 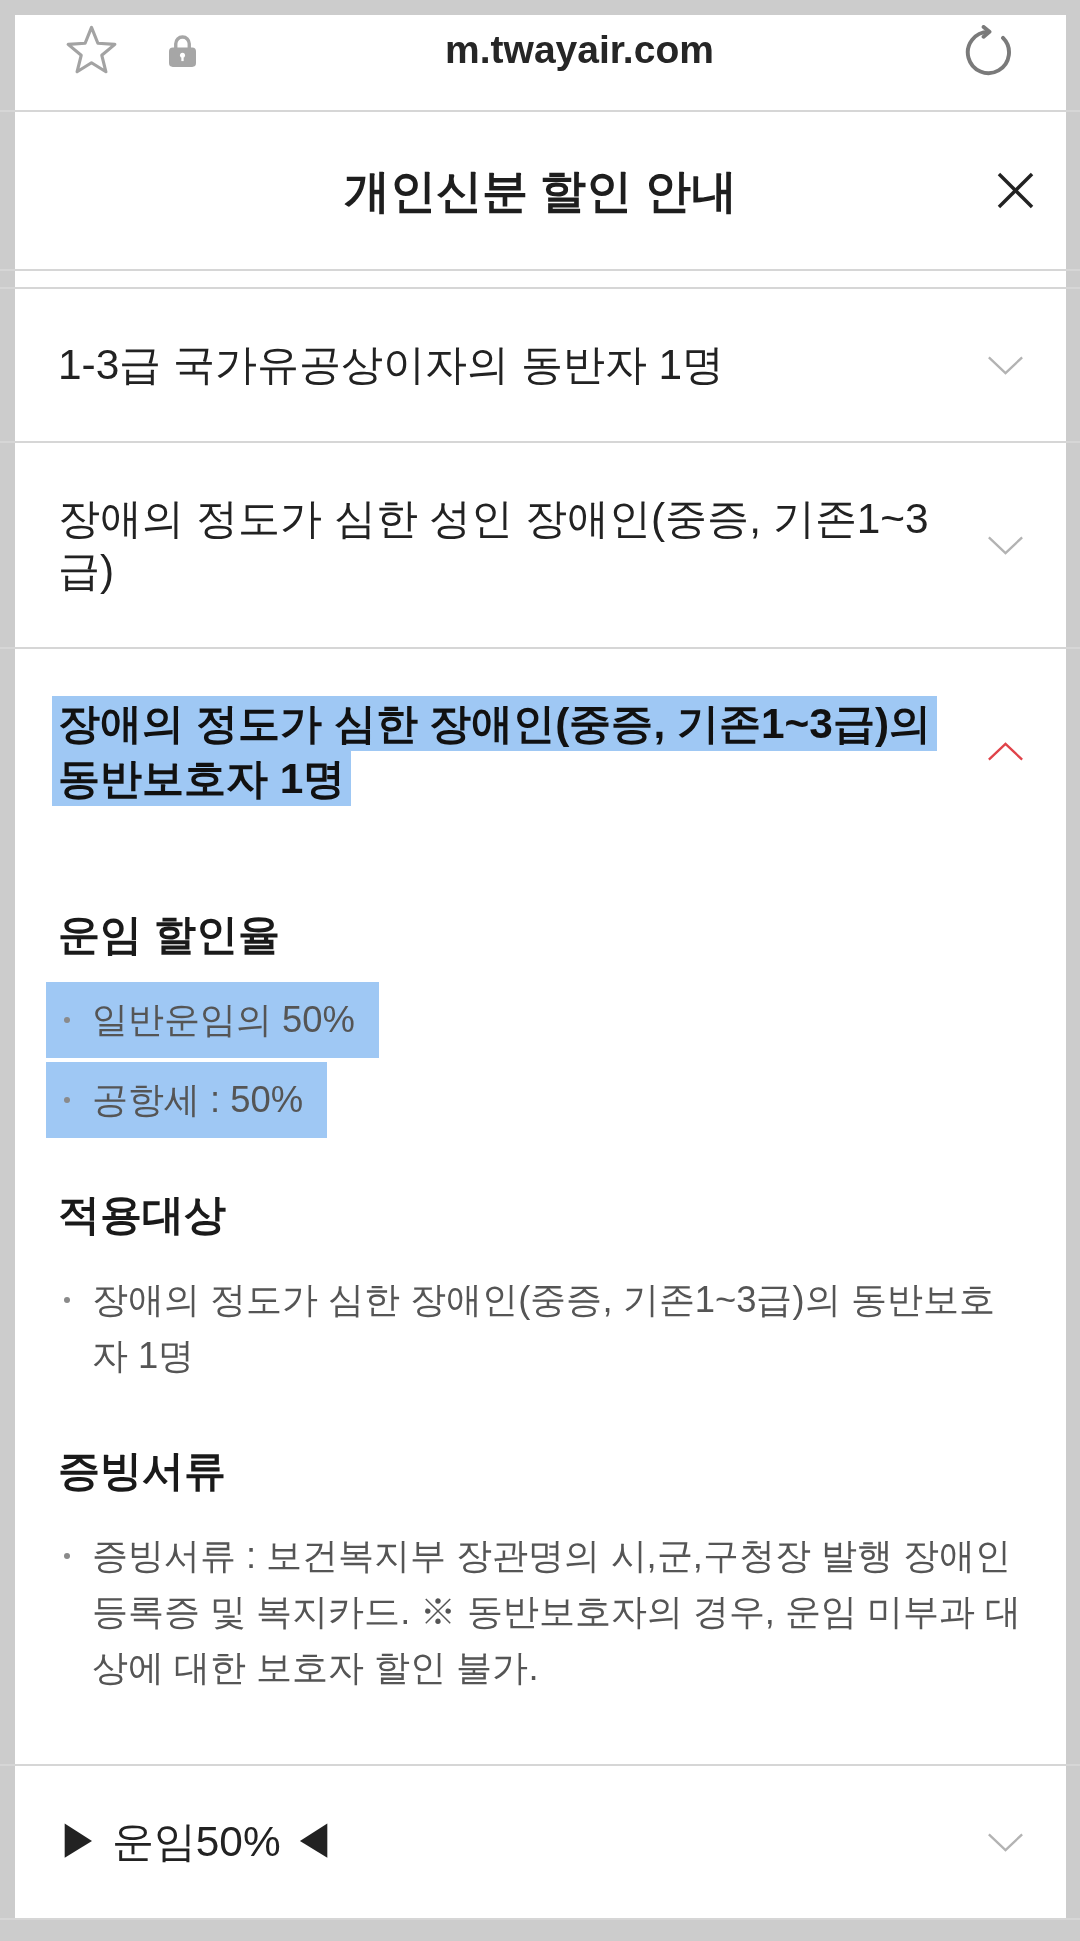 What do you see at coordinates (223, 1020) in the screenshot?
I see `bullet-text: 일반운임의 50%` at bounding box center [223, 1020].